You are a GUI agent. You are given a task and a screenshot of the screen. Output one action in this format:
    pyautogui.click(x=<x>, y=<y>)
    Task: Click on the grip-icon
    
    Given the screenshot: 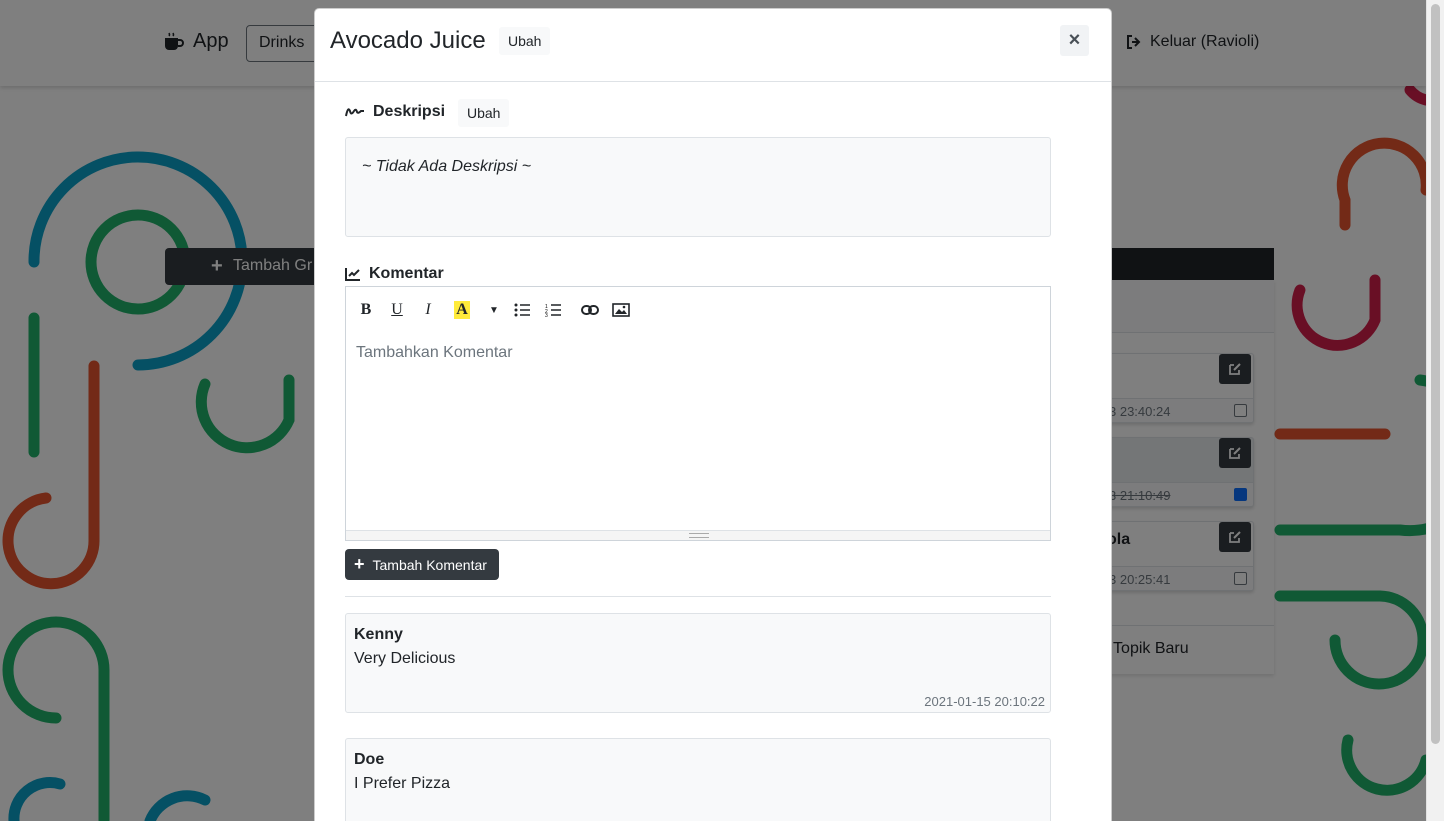 What is the action you would take?
    pyautogui.click(x=699, y=535)
    